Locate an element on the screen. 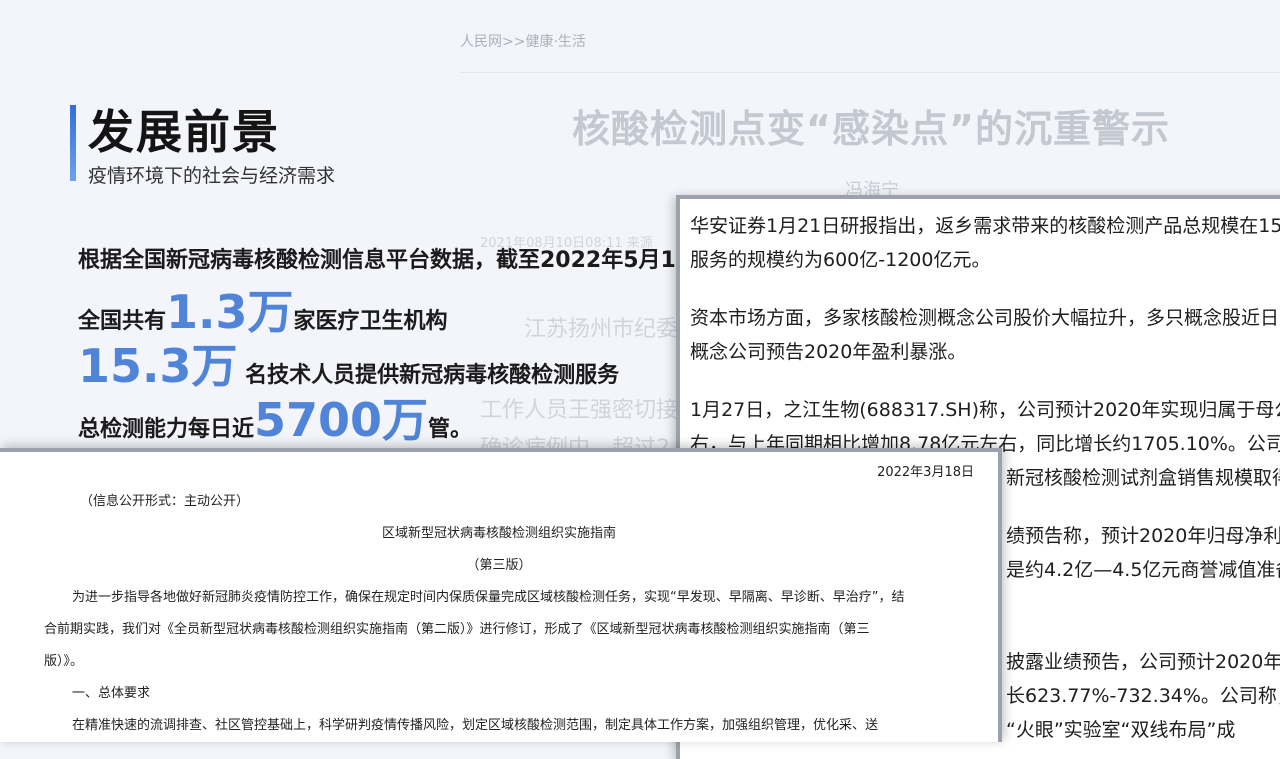 The width and height of the screenshot is (1280, 759). news-line: 华安证券1月21日研报指出，返乡需求带来的核酸检测产品总规模在15 is located at coordinates (985, 226).